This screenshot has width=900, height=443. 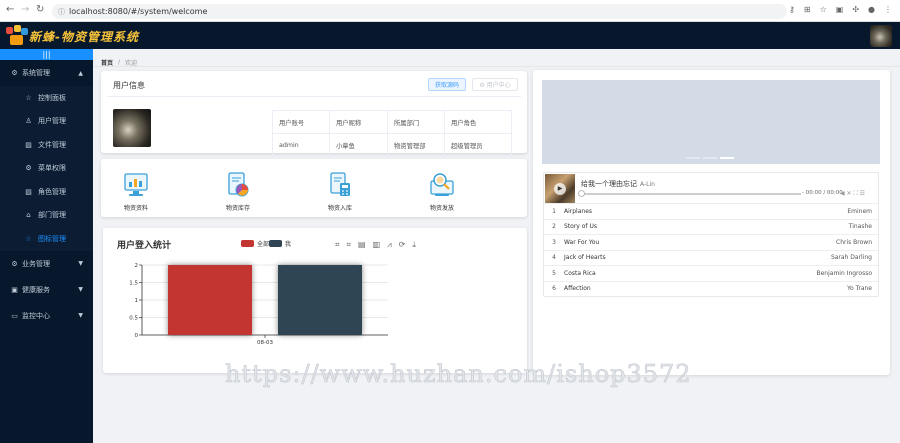 What do you see at coordinates (859, 211) in the screenshot?
I see `track-artist: Eminem` at bounding box center [859, 211].